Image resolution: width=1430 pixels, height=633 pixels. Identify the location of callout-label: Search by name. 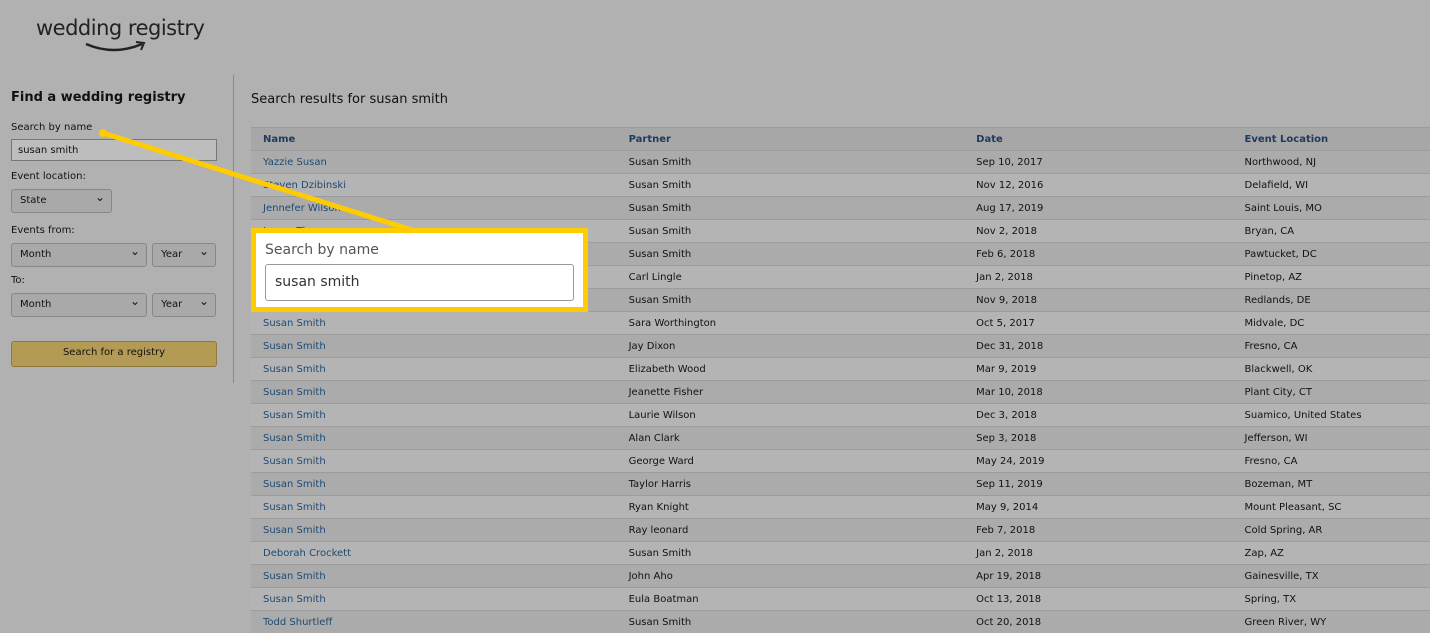
(322, 250).